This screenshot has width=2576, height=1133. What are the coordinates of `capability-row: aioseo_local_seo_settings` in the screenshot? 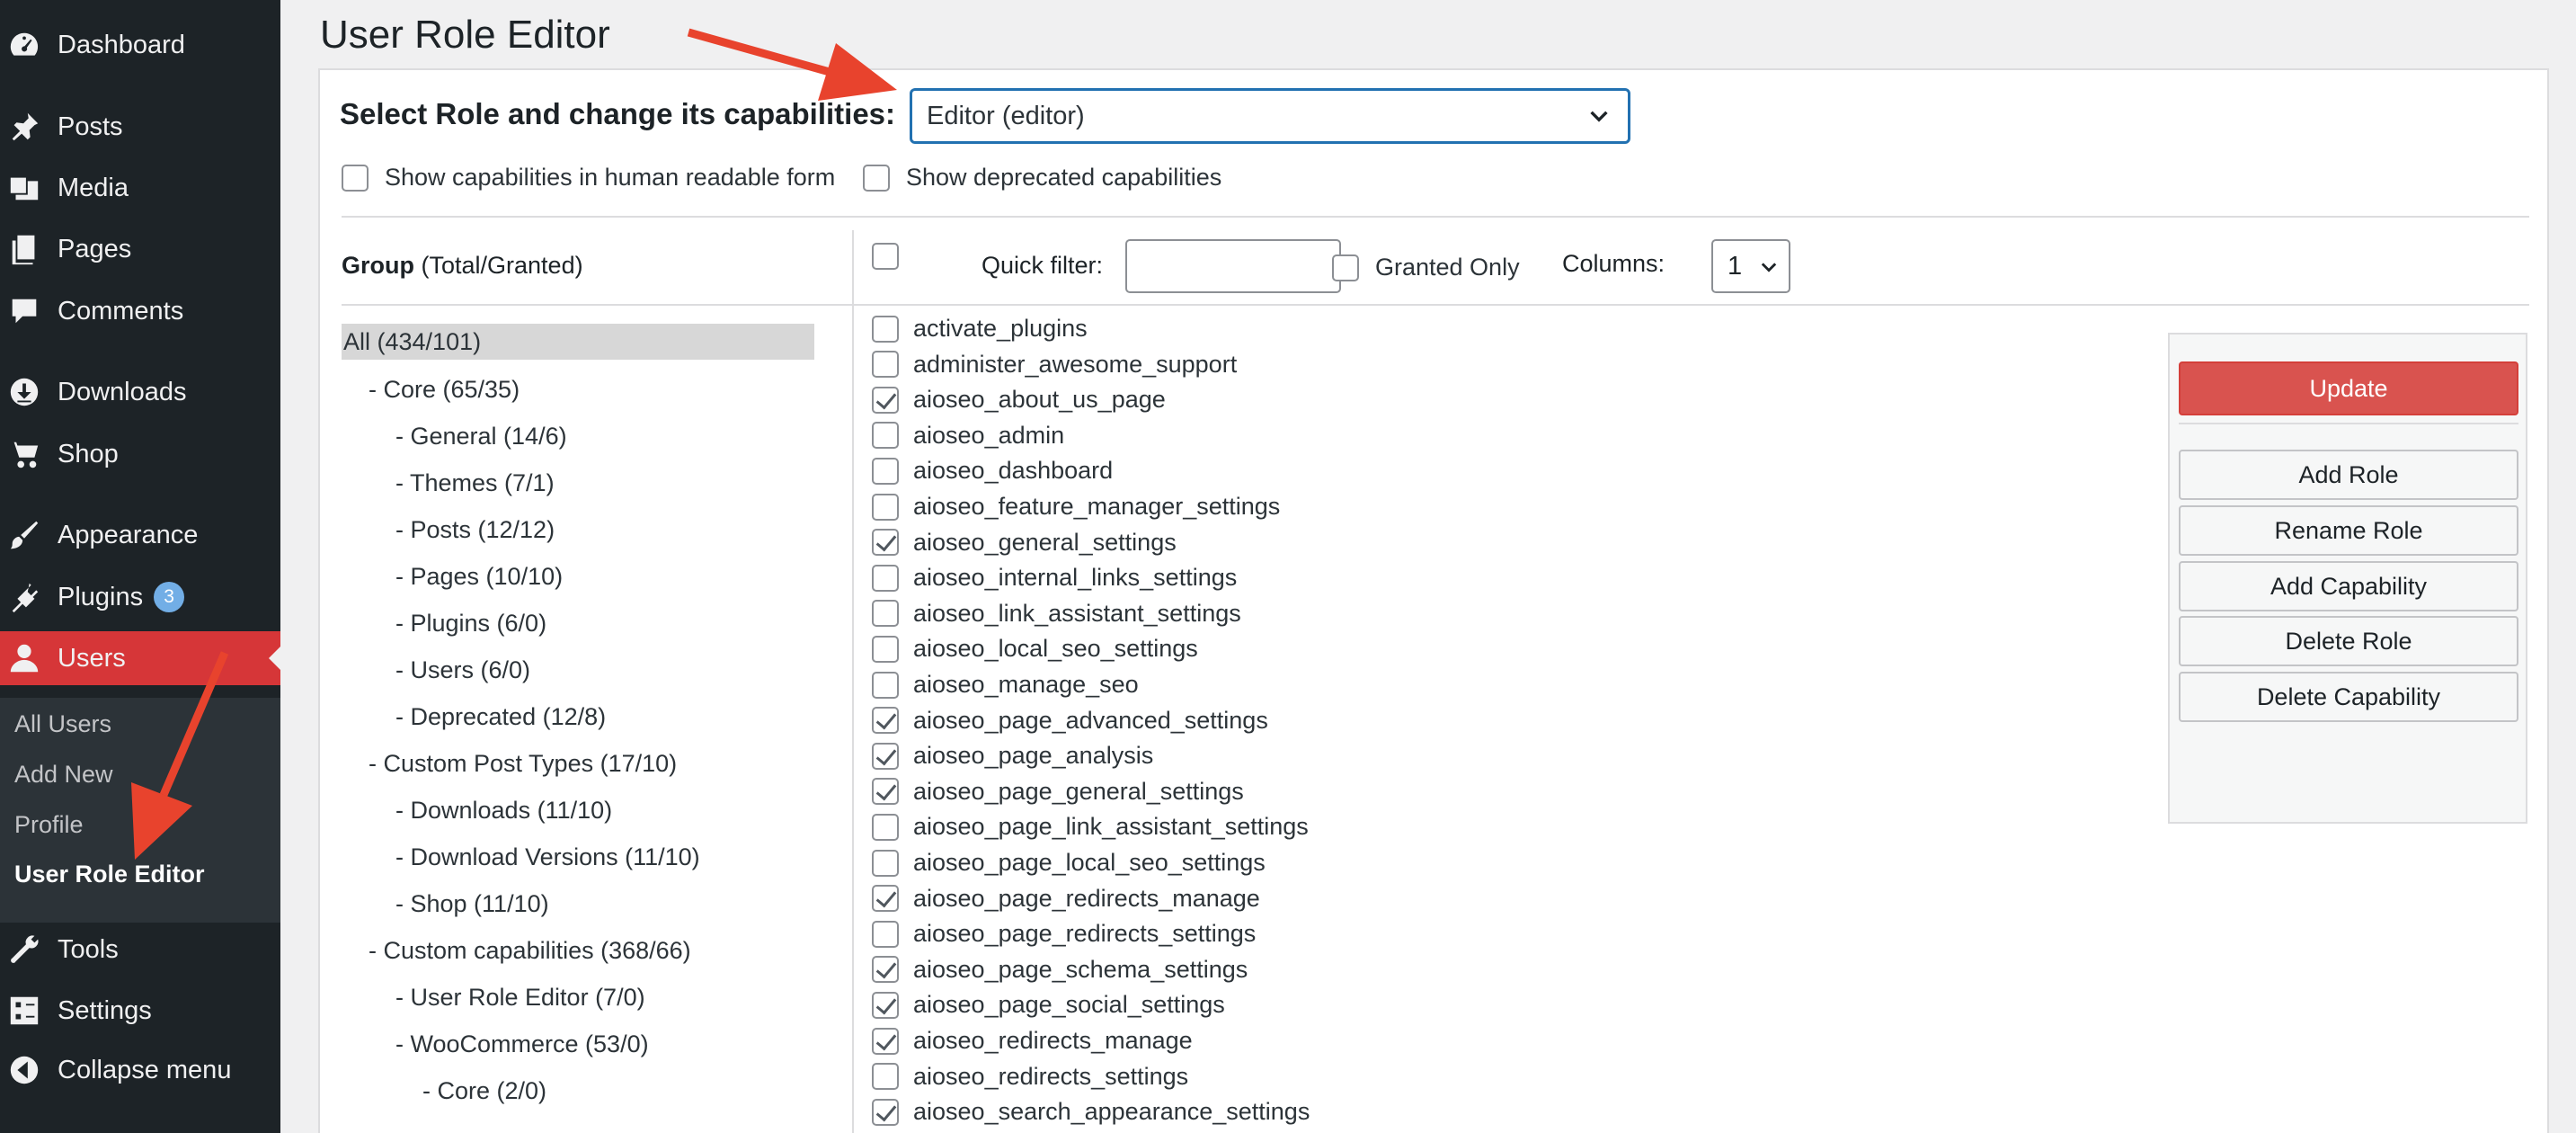 It's located at (1035, 649).